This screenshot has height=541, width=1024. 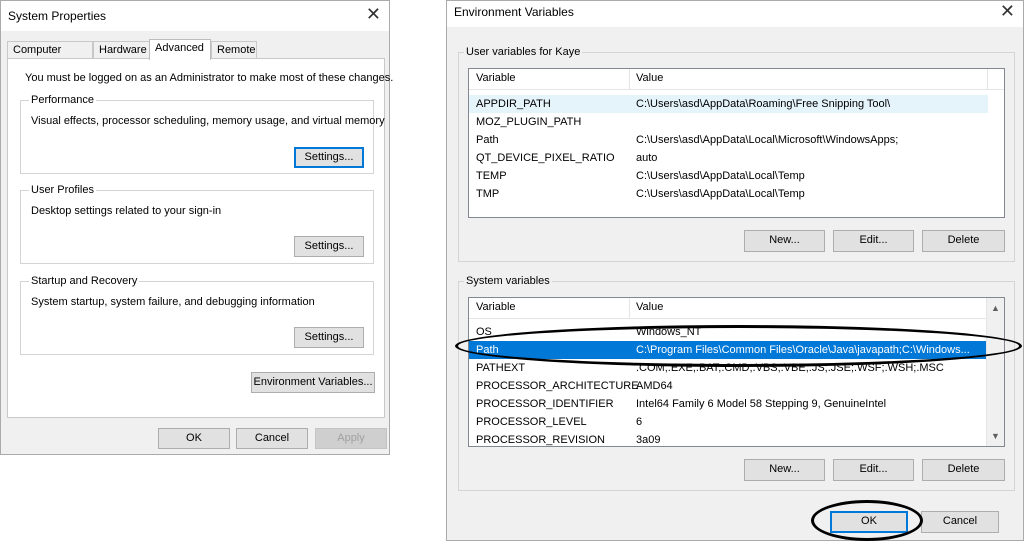 I want to click on window-title: System Properties, so click(x=57, y=16).